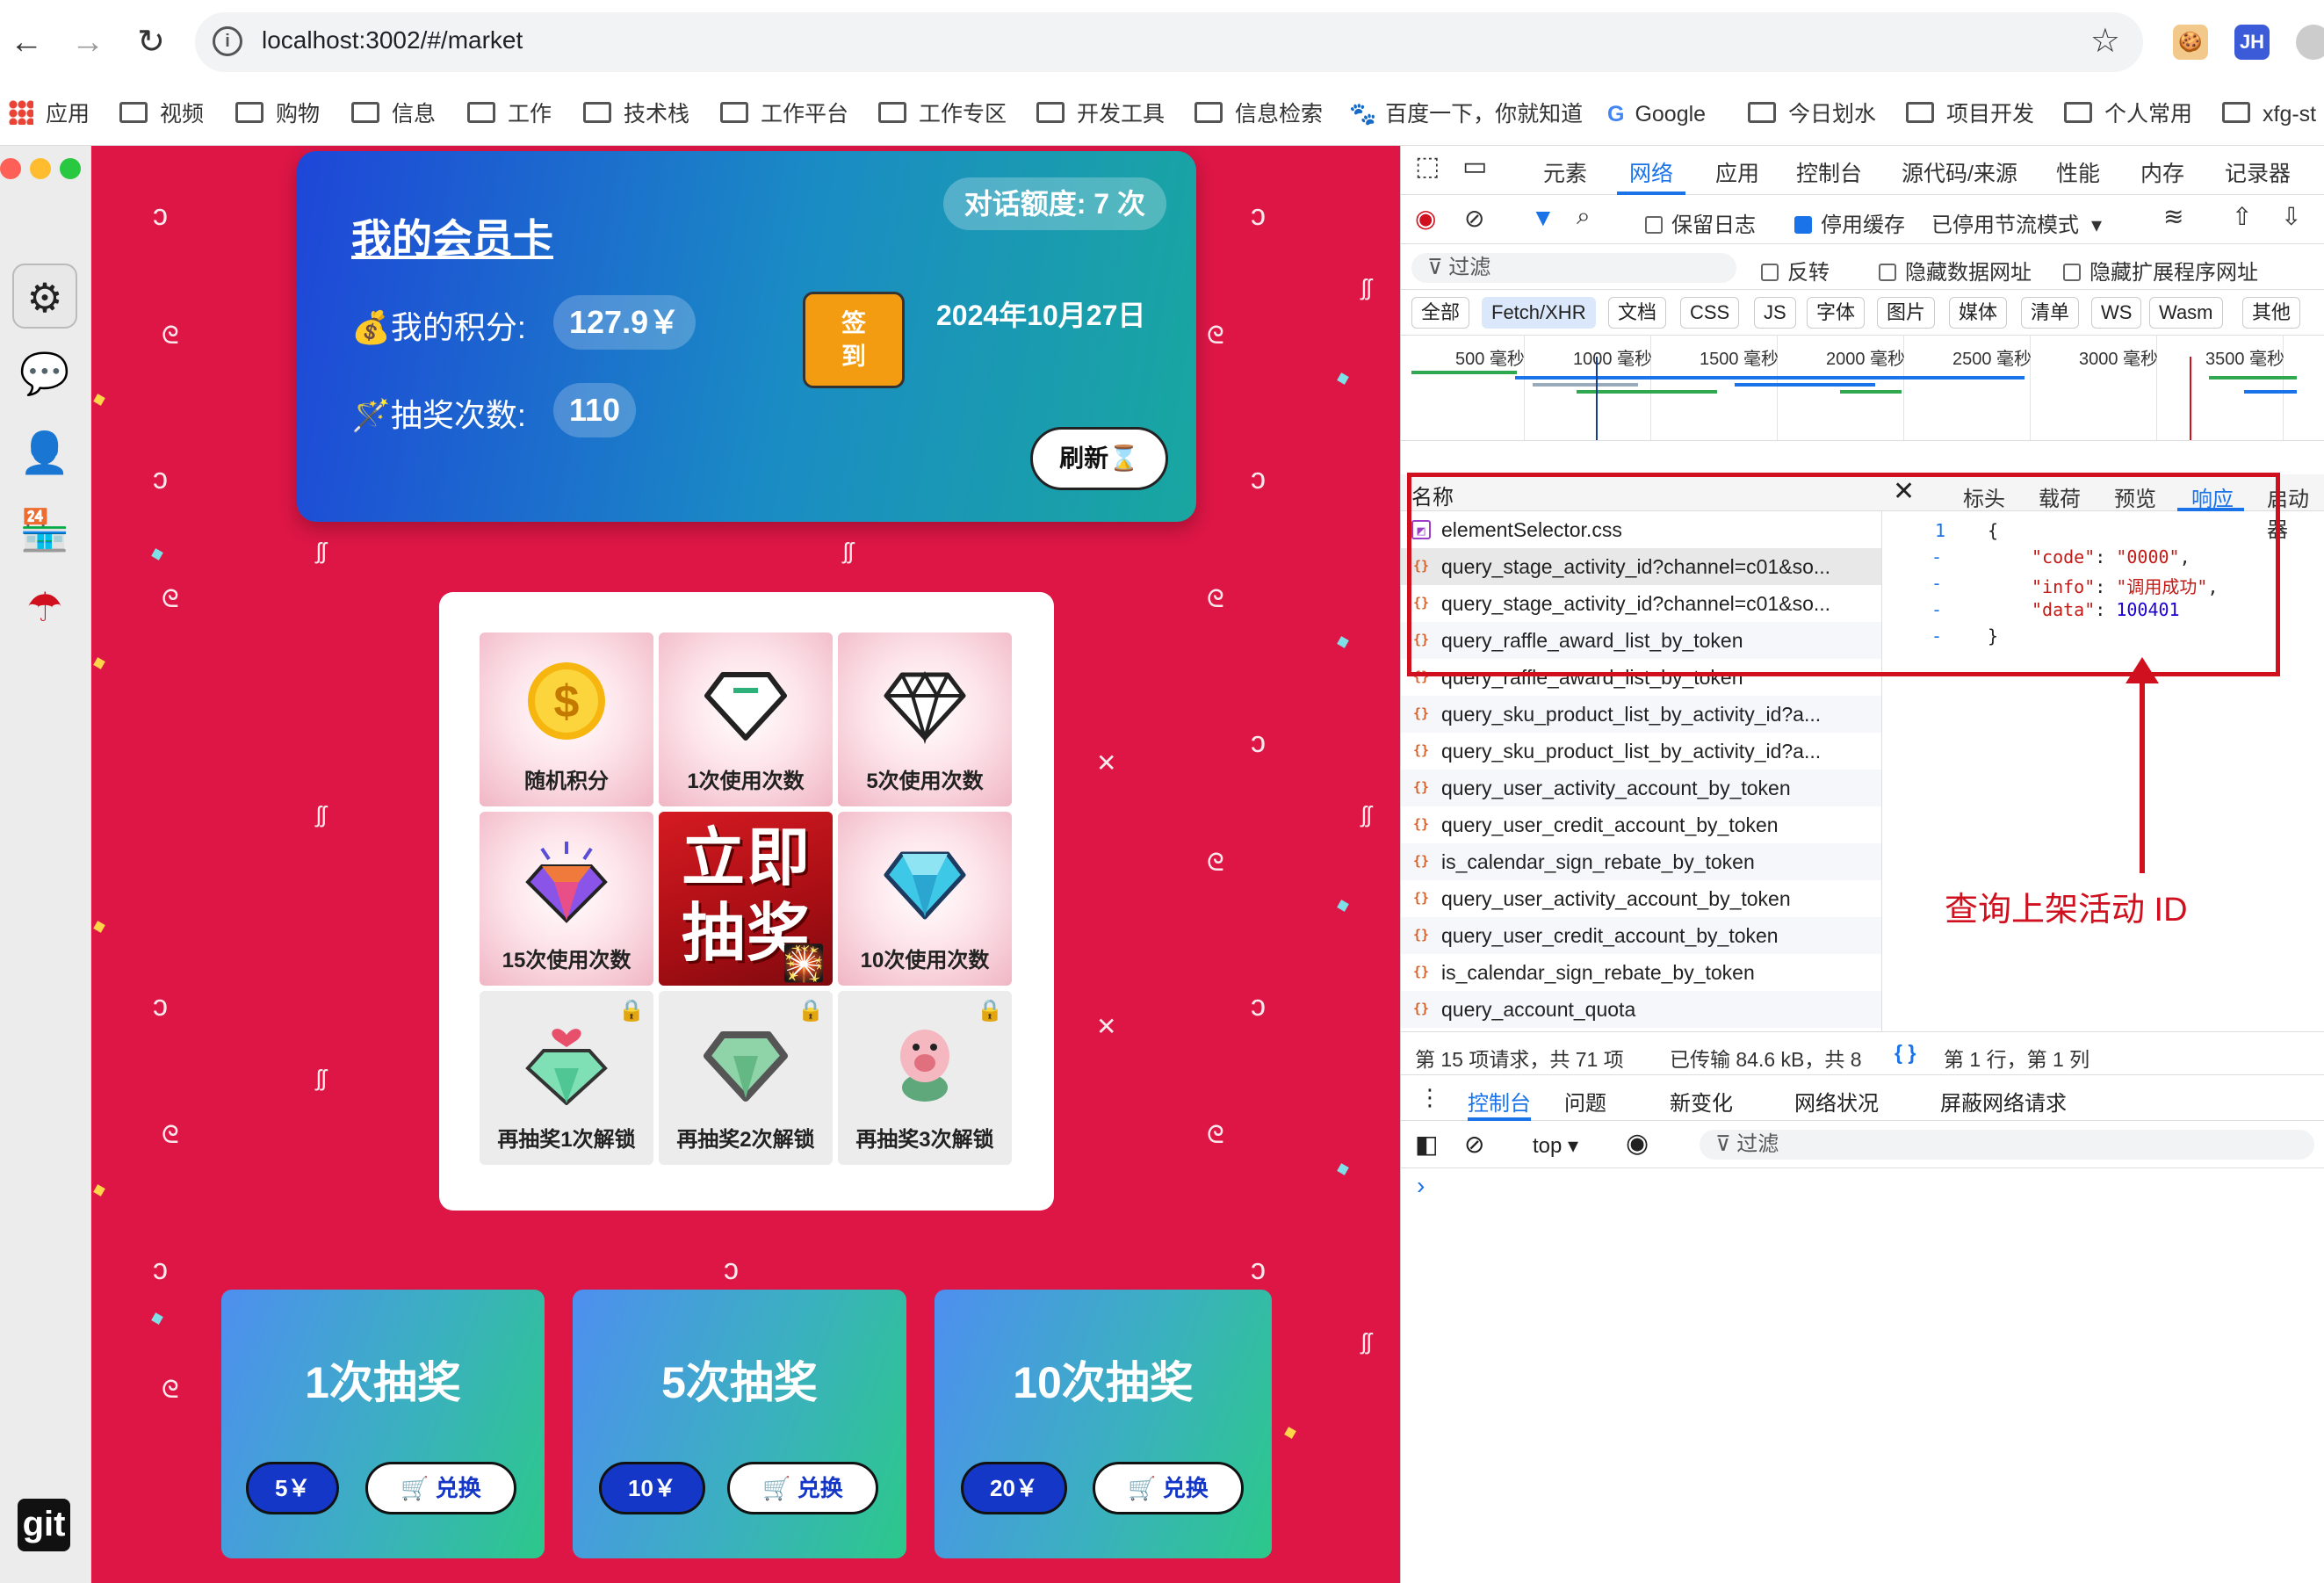  I want to click on clear-icon: ⊘, so click(1474, 219).